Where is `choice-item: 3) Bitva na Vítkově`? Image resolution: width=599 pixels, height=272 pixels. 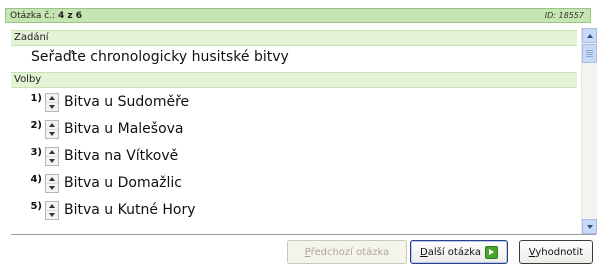 choice-item: 3) Bitva na Vítkově is located at coordinates (94, 157).